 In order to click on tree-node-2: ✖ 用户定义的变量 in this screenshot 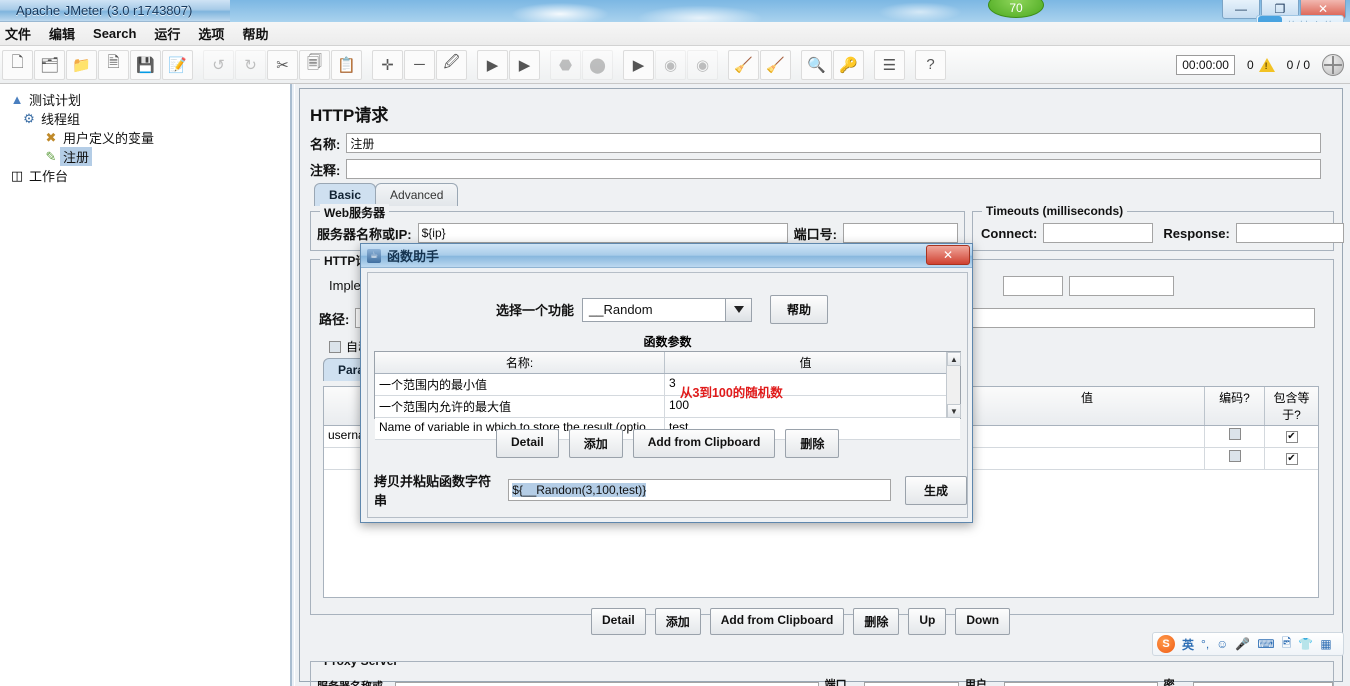, I will do `click(149, 137)`.